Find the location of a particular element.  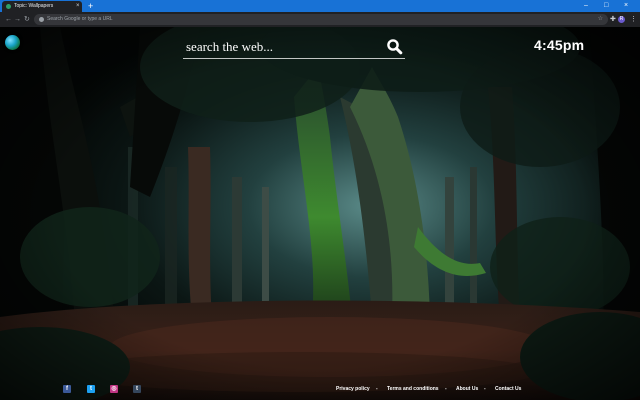

contact-us-link: Contact Us is located at coordinates (508, 389).